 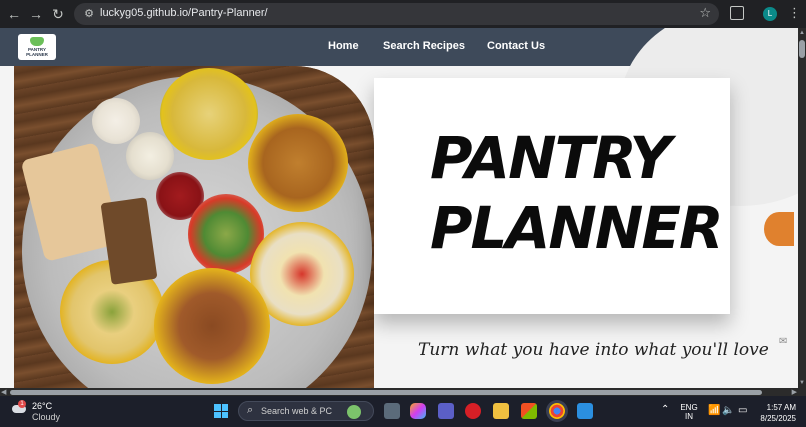 What do you see at coordinates (585, 411) in the screenshot?
I see `vscode-icon` at bounding box center [585, 411].